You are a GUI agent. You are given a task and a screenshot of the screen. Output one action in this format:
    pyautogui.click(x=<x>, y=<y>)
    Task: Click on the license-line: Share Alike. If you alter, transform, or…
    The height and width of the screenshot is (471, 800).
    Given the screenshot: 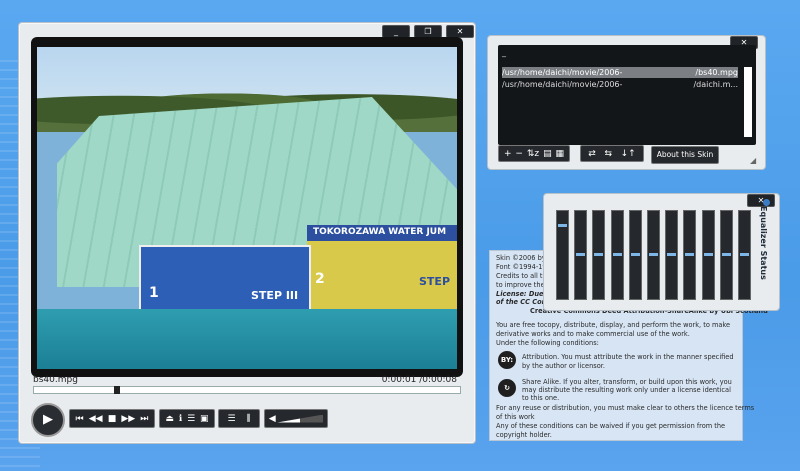 What is the action you would take?
    pyautogui.click(x=627, y=382)
    